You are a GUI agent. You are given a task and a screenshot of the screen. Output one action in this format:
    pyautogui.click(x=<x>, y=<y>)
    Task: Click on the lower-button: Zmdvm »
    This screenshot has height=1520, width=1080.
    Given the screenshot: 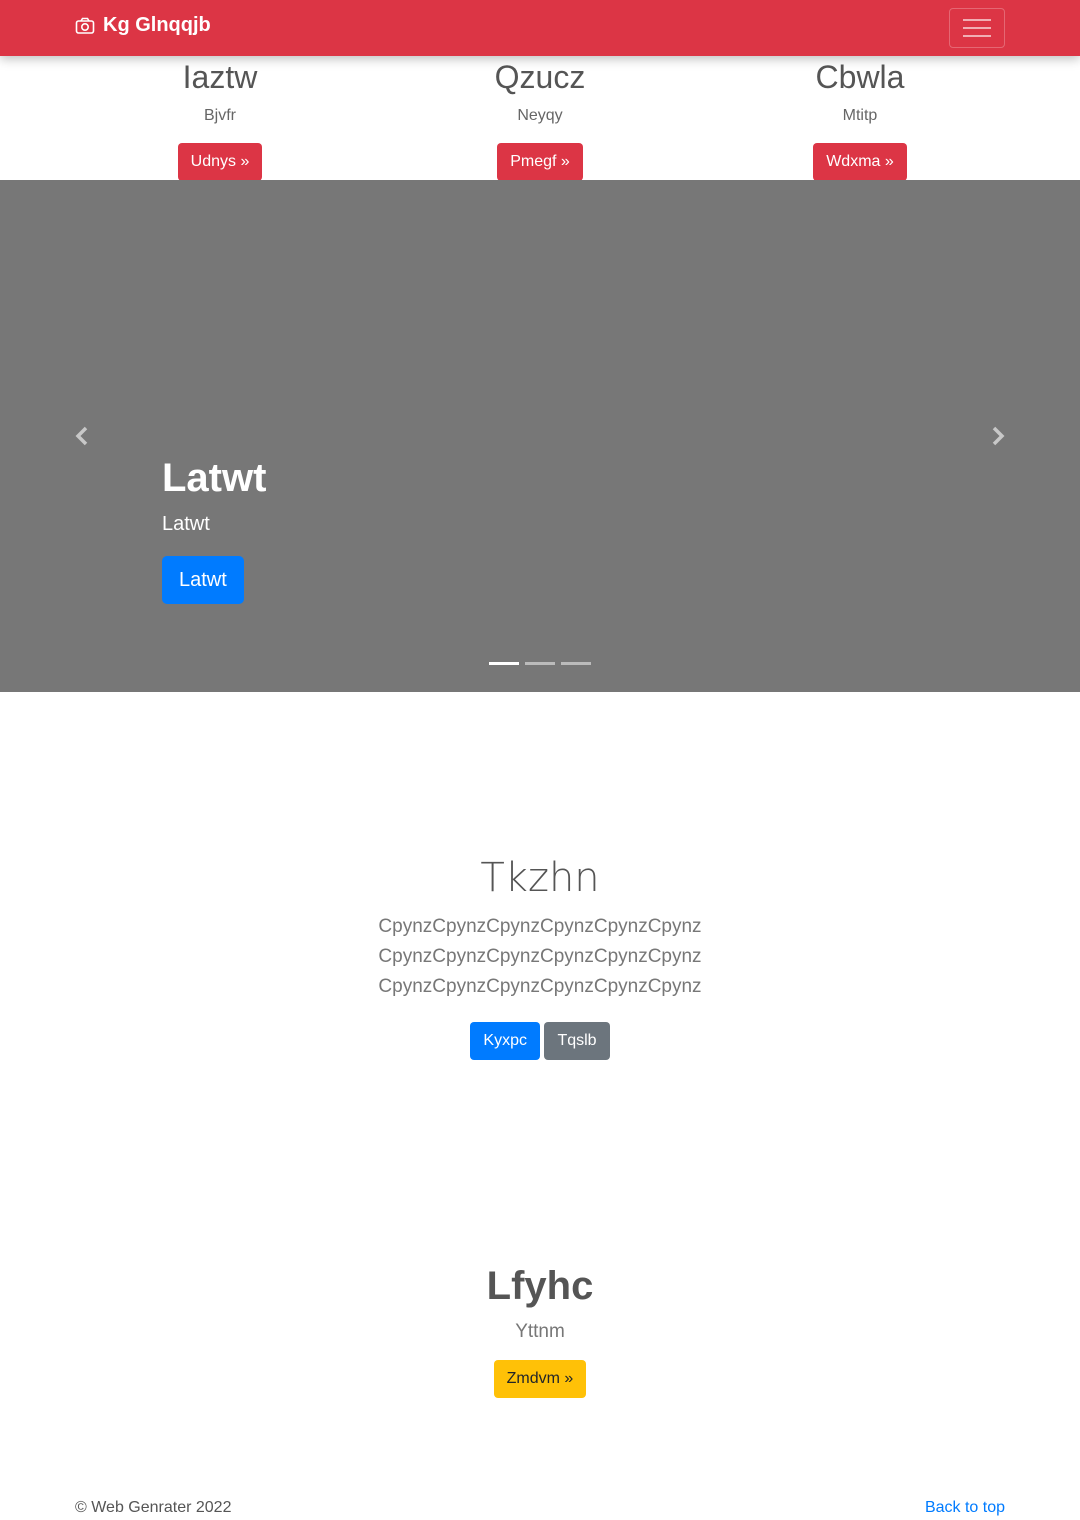 What is the action you would take?
    pyautogui.click(x=540, y=1379)
    